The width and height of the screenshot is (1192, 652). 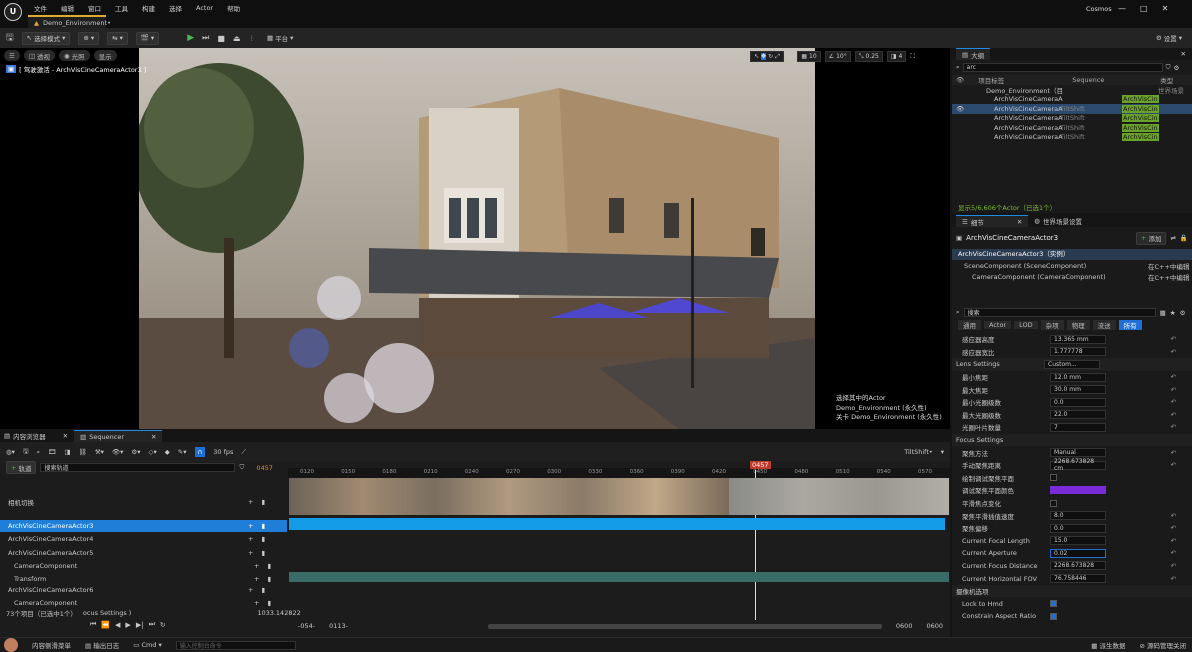 What do you see at coordinates (809, 56) in the screenshot?
I see `grid-snap: ▦ 10` at bounding box center [809, 56].